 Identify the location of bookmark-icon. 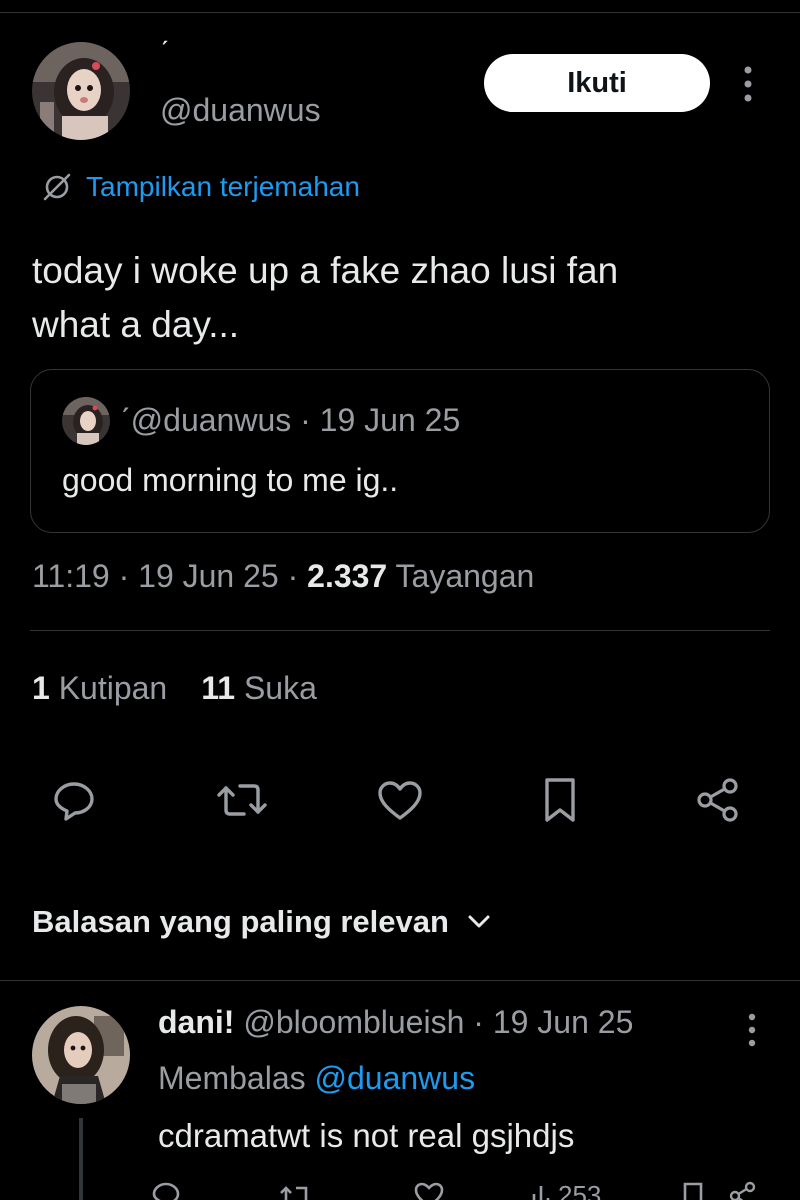
(560, 800).